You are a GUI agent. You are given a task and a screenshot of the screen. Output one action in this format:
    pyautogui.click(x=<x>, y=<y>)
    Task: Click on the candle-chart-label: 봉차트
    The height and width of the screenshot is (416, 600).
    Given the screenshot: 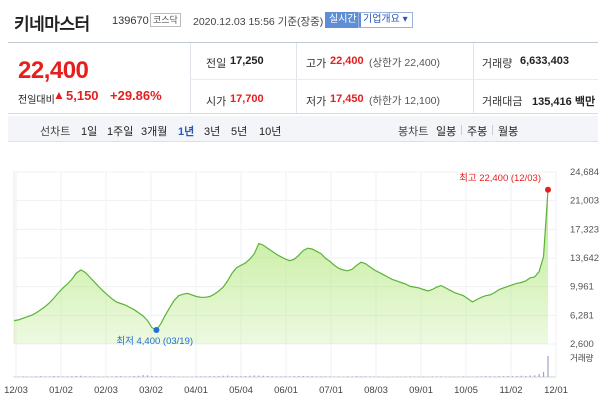 What is the action you would take?
    pyautogui.click(x=413, y=132)
    